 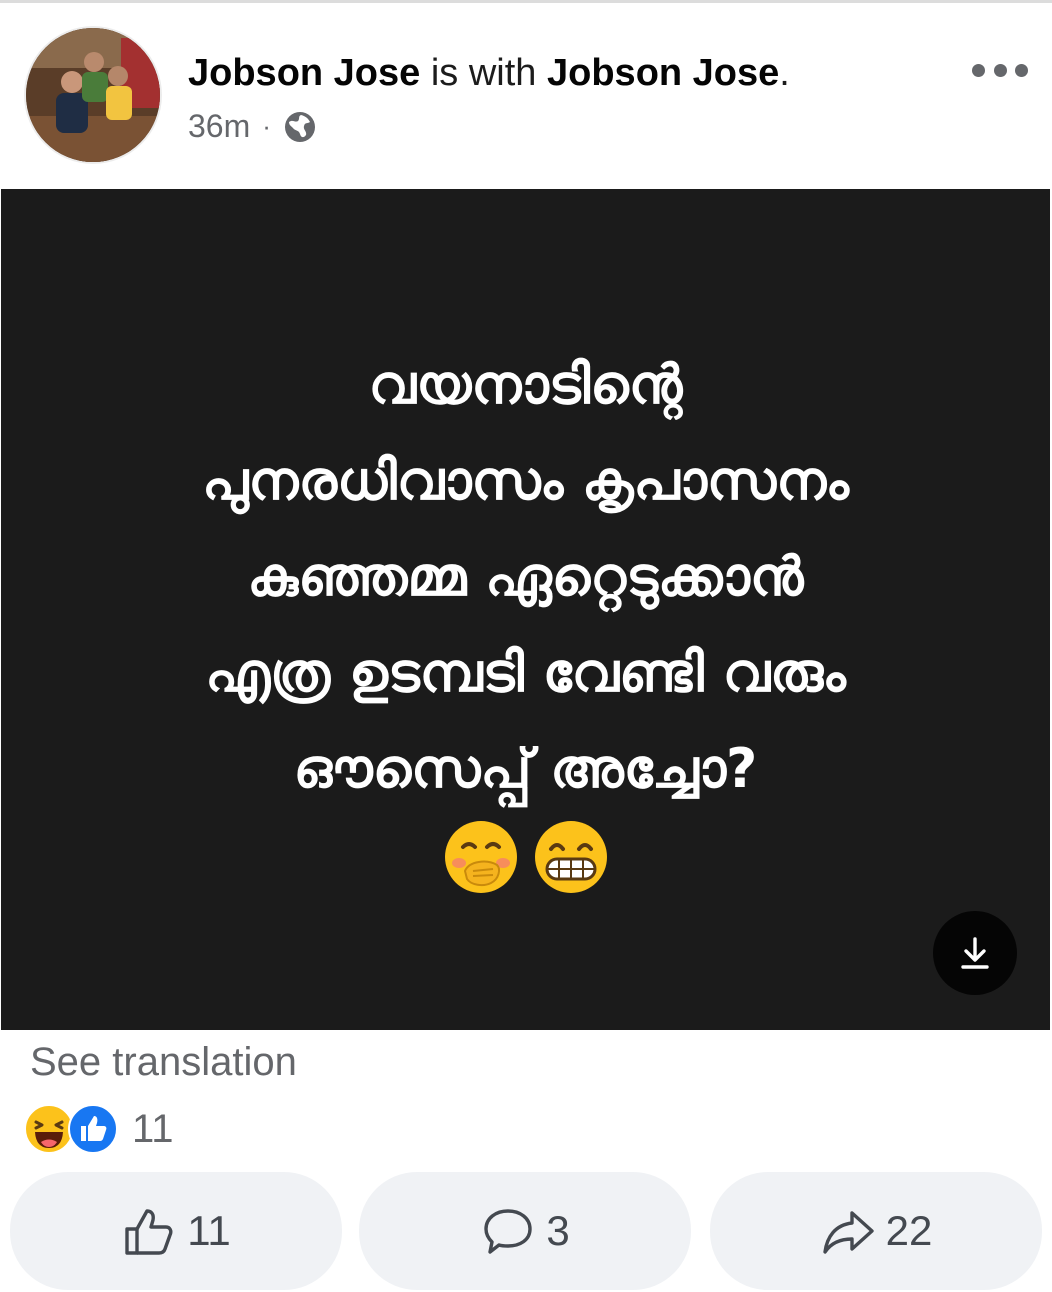 What do you see at coordinates (219, 126) in the screenshot?
I see `post-timestamp: 36m` at bounding box center [219, 126].